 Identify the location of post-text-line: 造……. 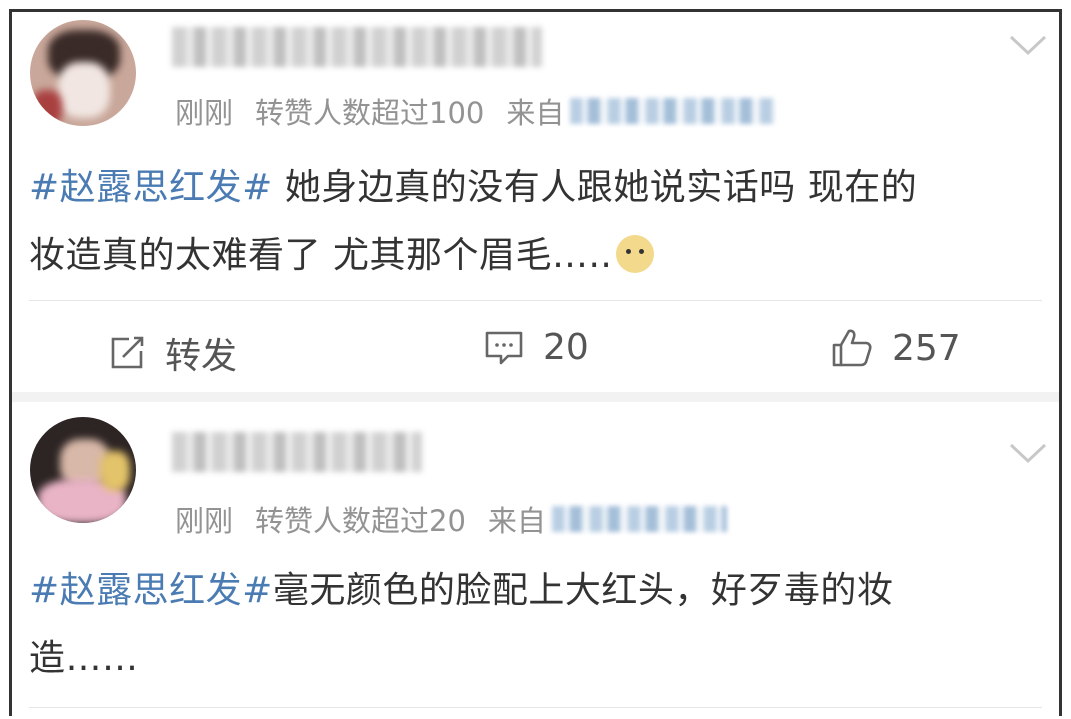
(84, 658).